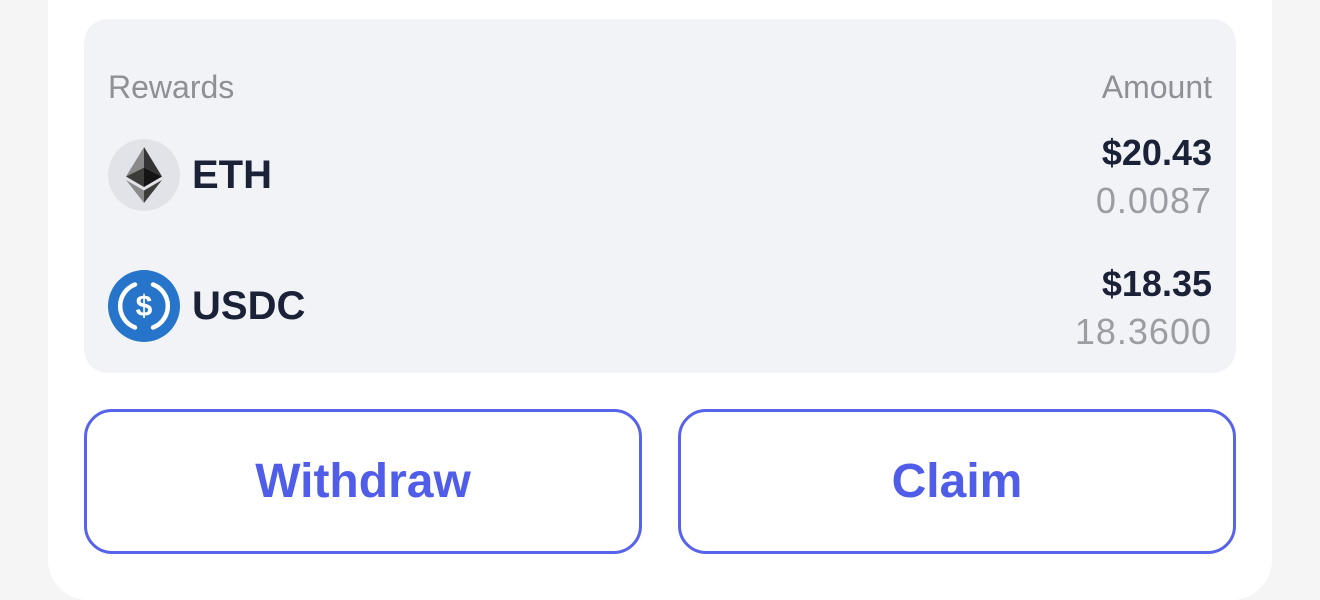 The height and width of the screenshot is (600, 1320). I want to click on amount-column-header: Amount, so click(1156, 87).